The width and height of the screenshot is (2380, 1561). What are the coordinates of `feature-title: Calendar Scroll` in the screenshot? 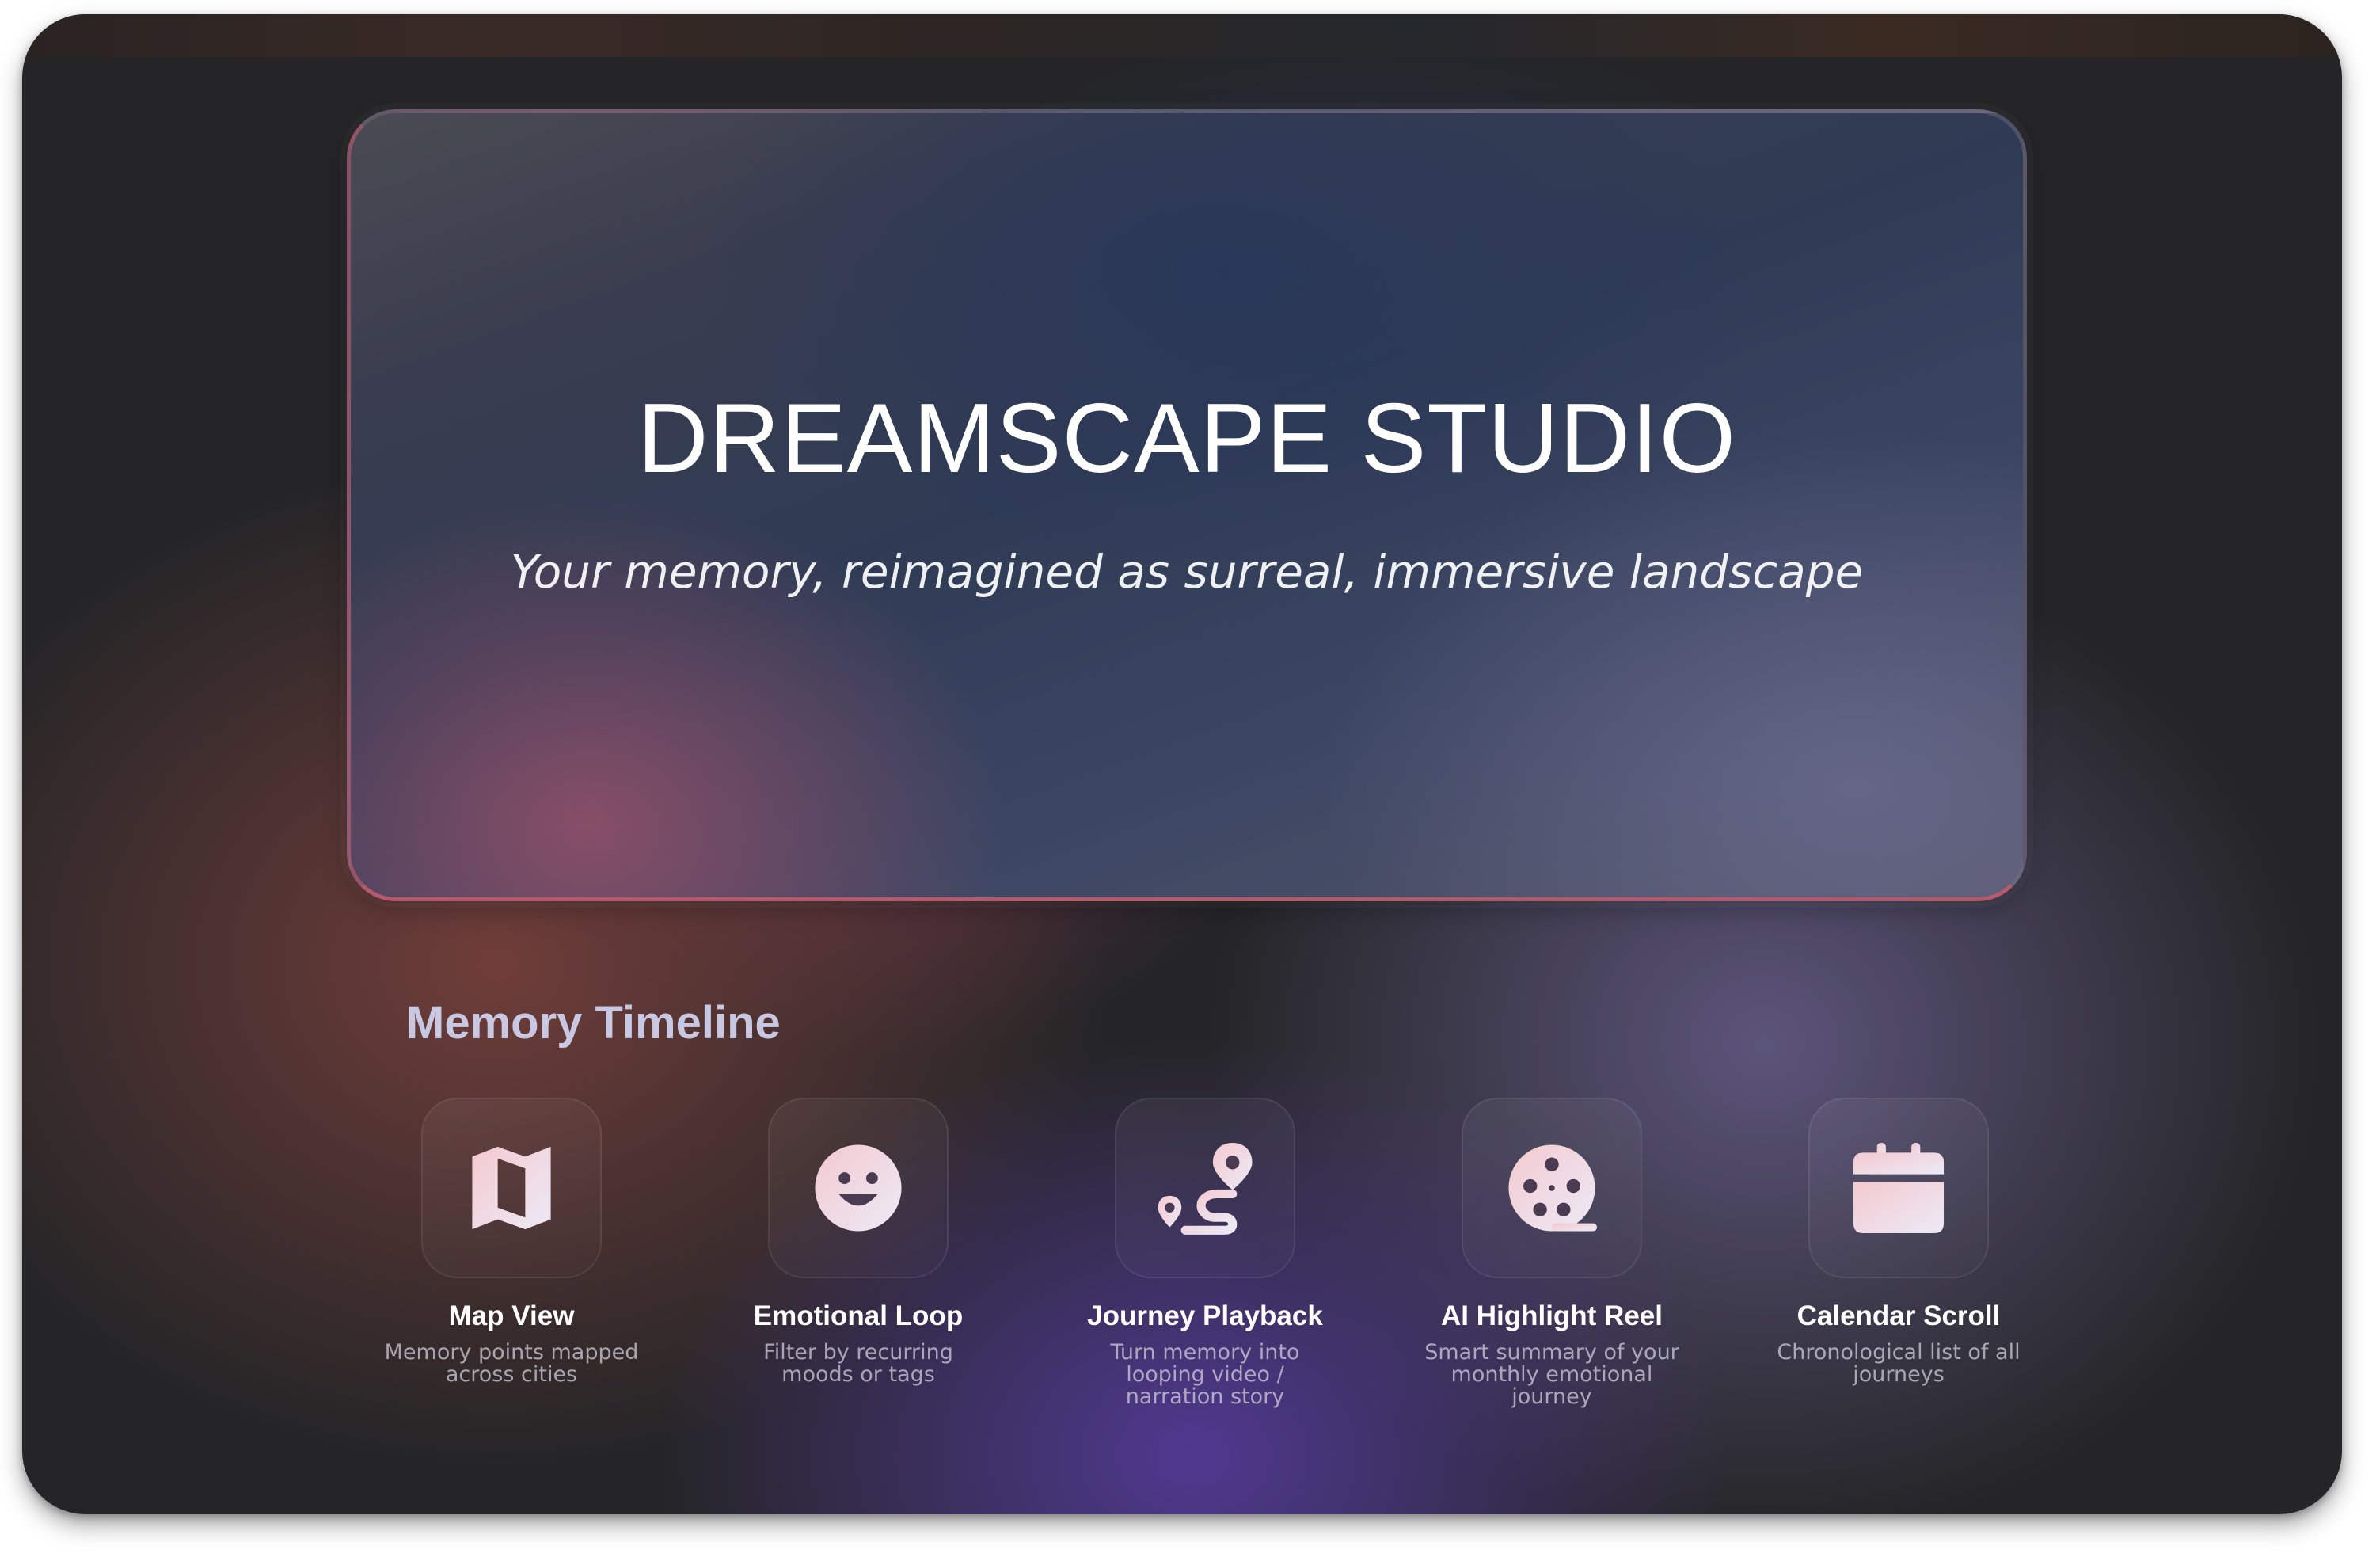 It's located at (1899, 1315).